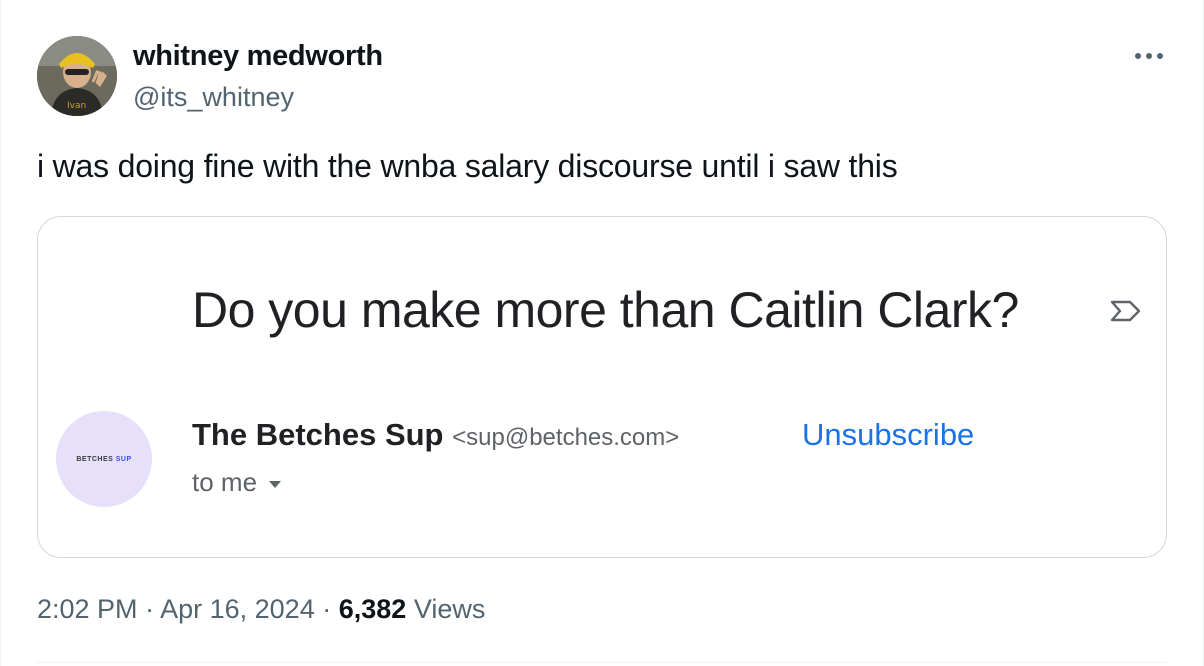  I want to click on sender-email: <sup@betches.com>, so click(566, 437).